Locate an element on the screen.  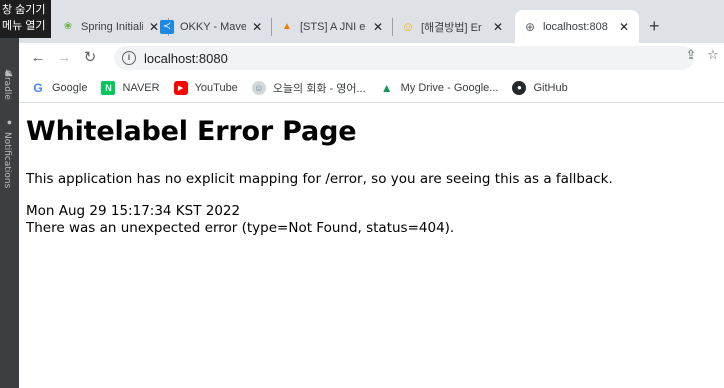
tooltip-line-hide: 창 숨기기 is located at coordinates (24, 10).